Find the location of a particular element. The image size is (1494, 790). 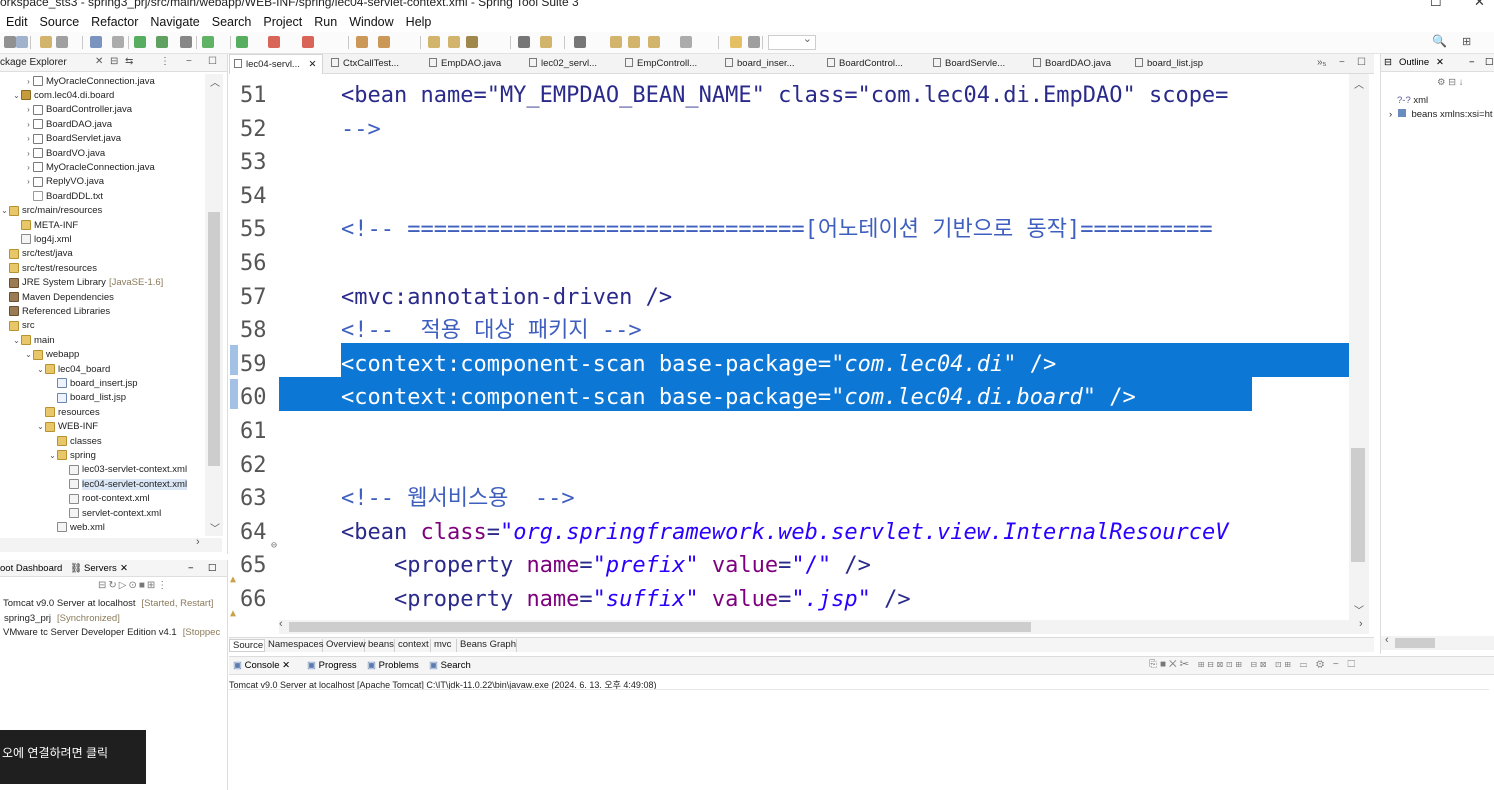

tree-item: board_list.jsp is located at coordinates (87, 398).